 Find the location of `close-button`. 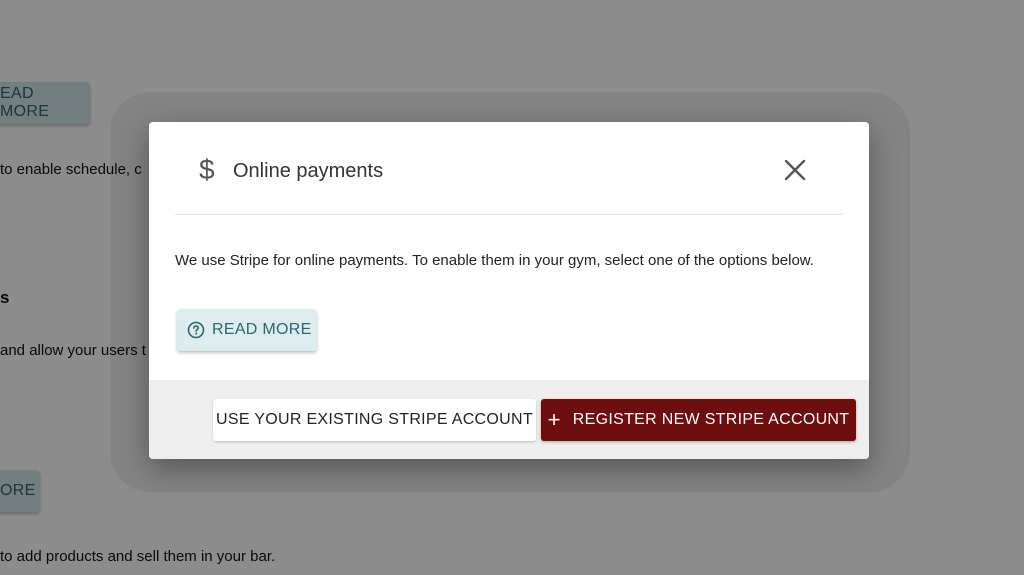

close-button is located at coordinates (795, 170).